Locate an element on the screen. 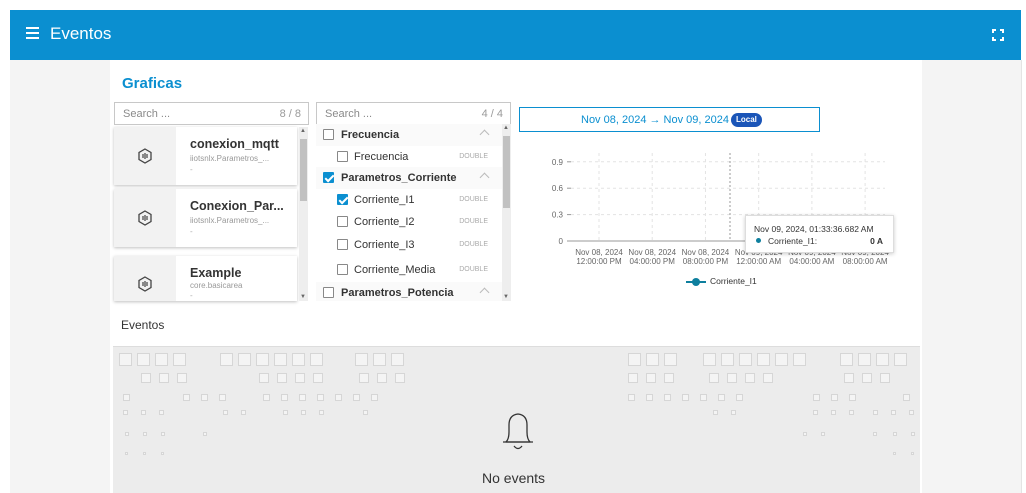 The height and width of the screenshot is (493, 1026). asset-card: conexion_mqtt iiotsnlx.Parametros_... - is located at coordinates (205, 156).